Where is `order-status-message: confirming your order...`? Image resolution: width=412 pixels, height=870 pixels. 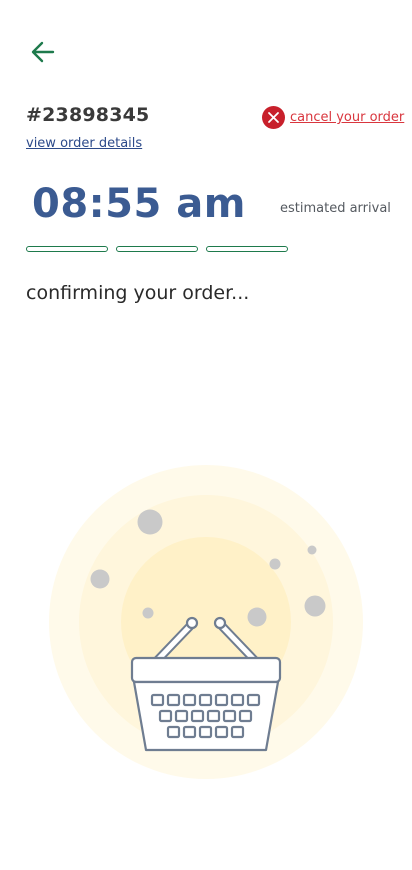 order-status-message: confirming your order... is located at coordinates (138, 293).